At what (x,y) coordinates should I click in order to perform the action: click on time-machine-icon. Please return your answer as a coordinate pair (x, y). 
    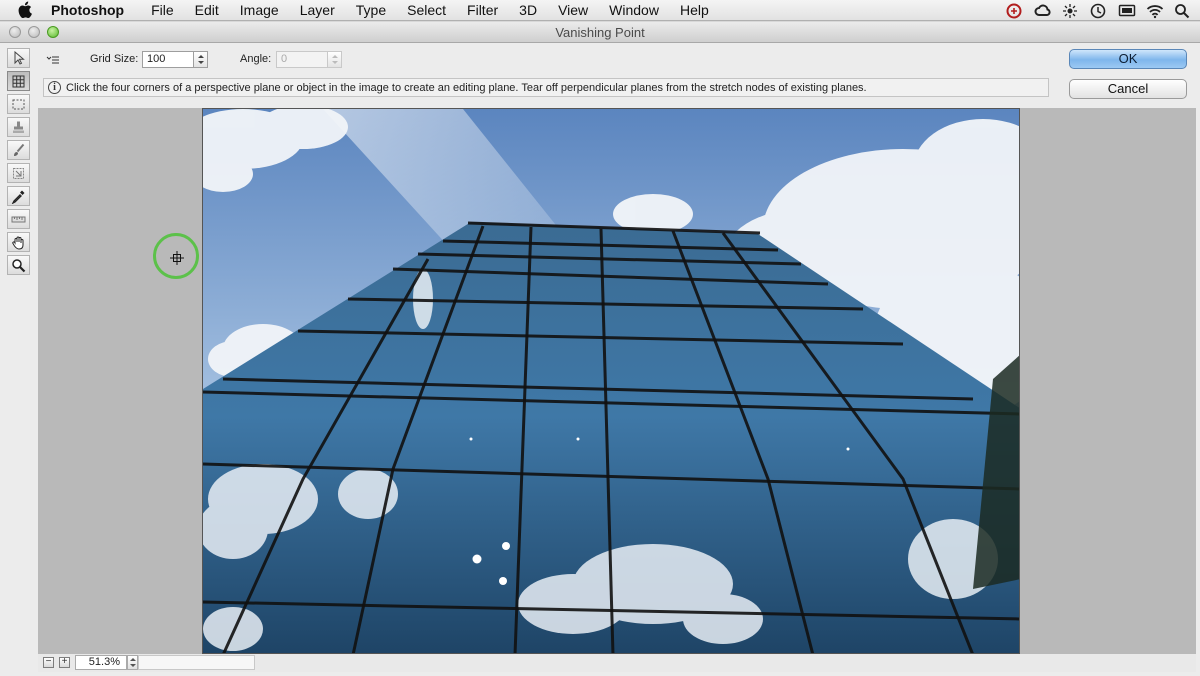
    Looking at the image, I should click on (1098, 11).